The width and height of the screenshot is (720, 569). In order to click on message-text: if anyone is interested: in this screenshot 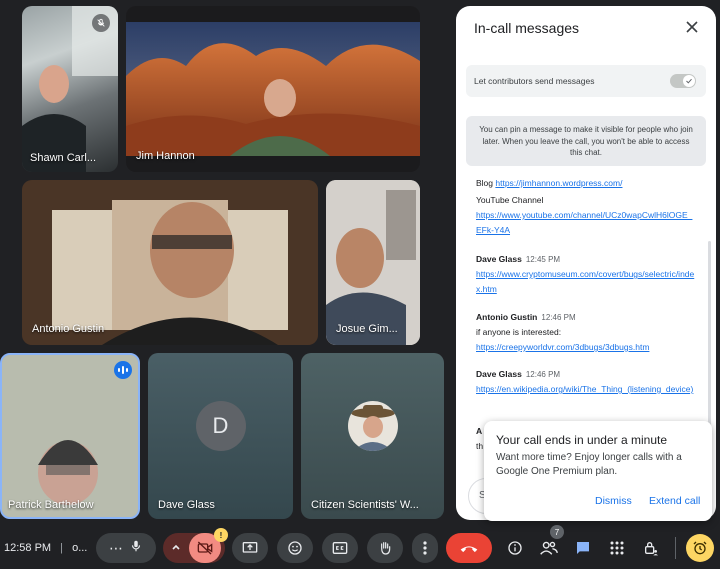, I will do `click(519, 332)`.